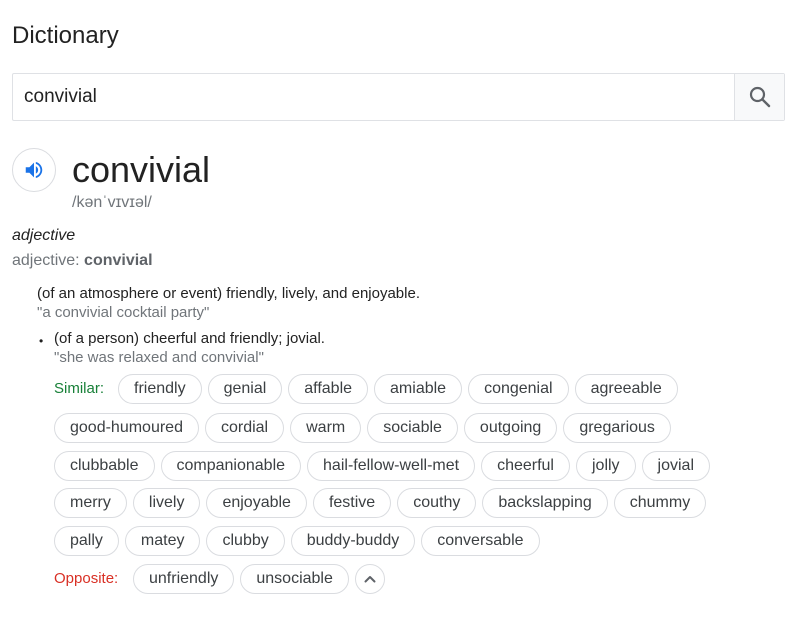  I want to click on synonym-chip: festive, so click(352, 503).